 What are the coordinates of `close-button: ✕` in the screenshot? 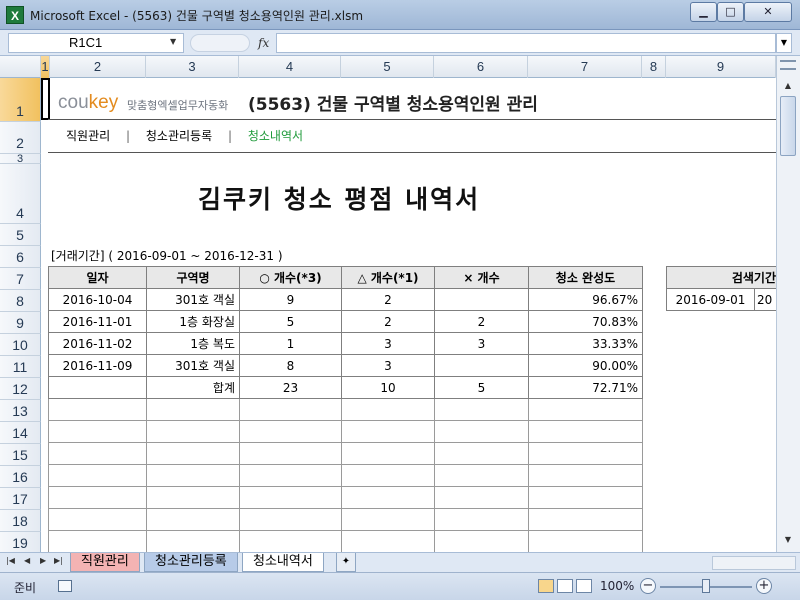 It's located at (768, 12).